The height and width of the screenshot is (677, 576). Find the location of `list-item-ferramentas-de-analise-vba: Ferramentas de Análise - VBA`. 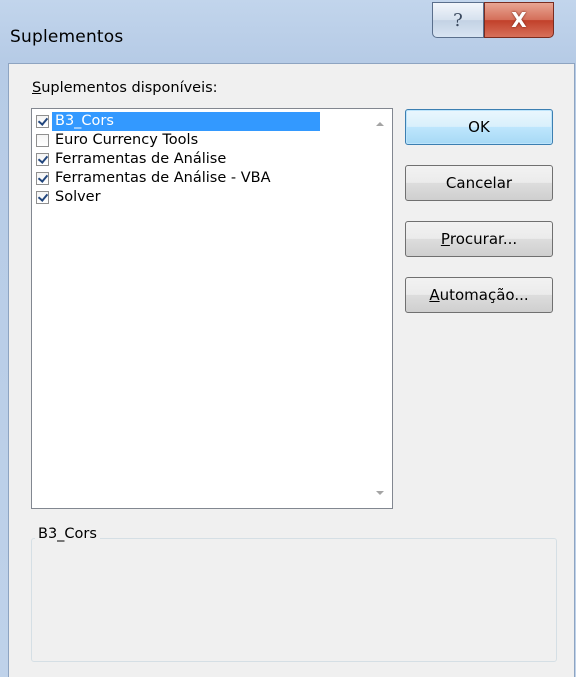

list-item-ferramentas-de-analise-vba: Ferramentas de Análise - VBA is located at coordinates (197, 178).